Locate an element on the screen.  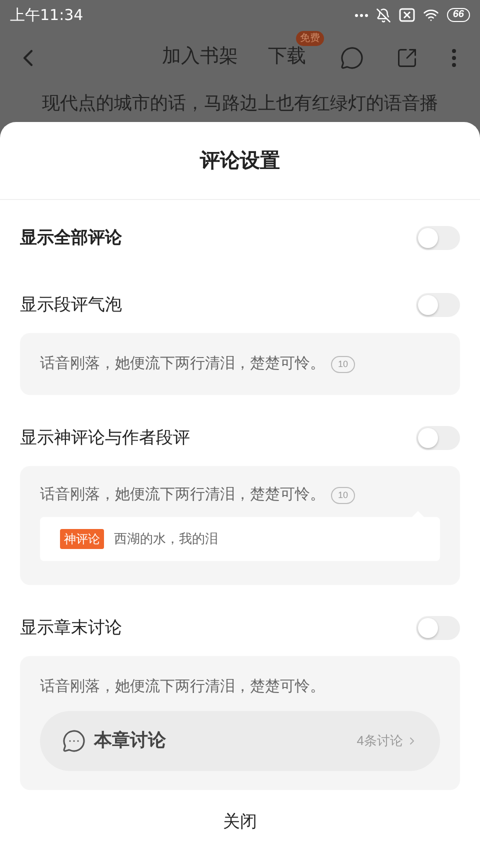
muted-bell-icon is located at coordinates (383, 15).